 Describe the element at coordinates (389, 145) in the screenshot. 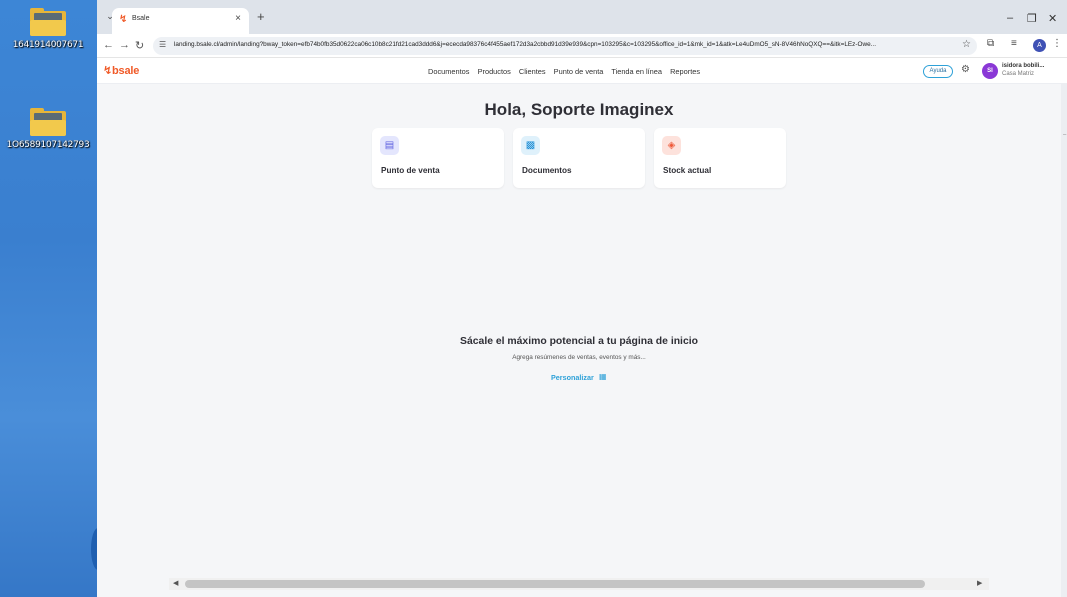

I see `receipt-icon: ▤` at that location.